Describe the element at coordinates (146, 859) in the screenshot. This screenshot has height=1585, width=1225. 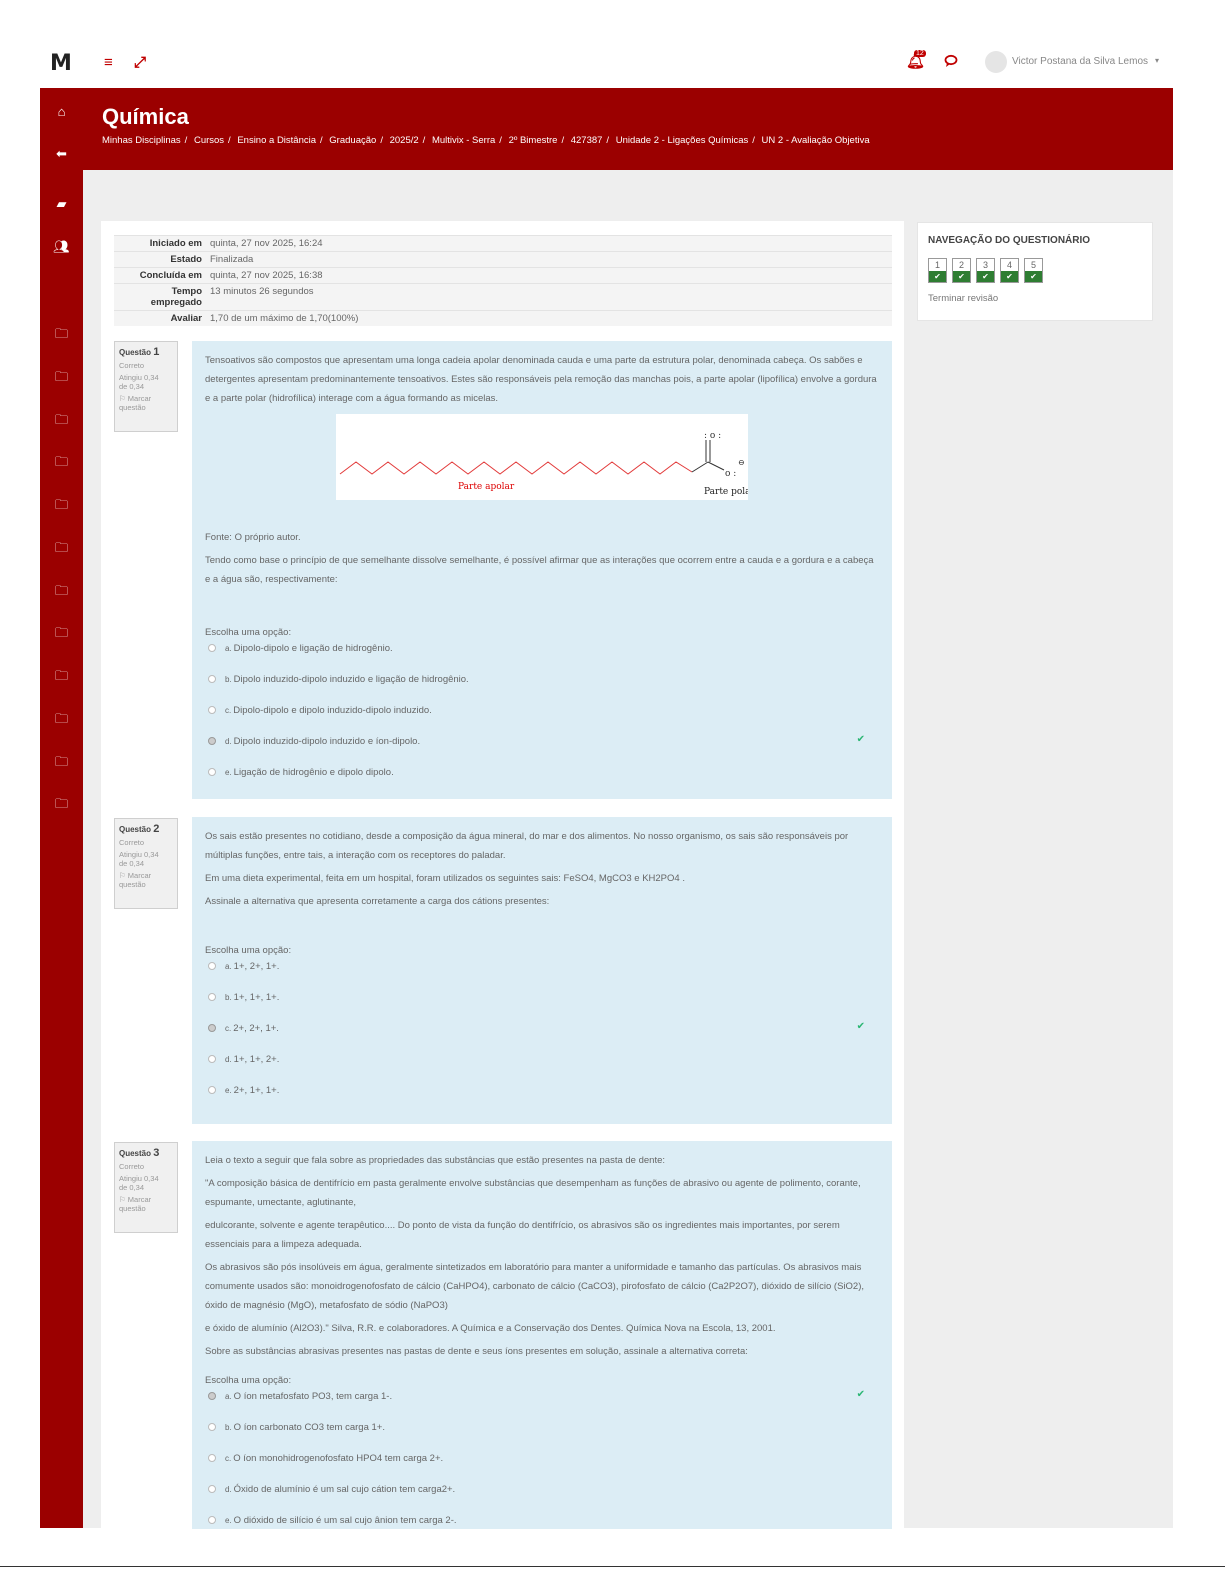
I see `question-grade: Atingiu 0,34 de 0,34` at that location.